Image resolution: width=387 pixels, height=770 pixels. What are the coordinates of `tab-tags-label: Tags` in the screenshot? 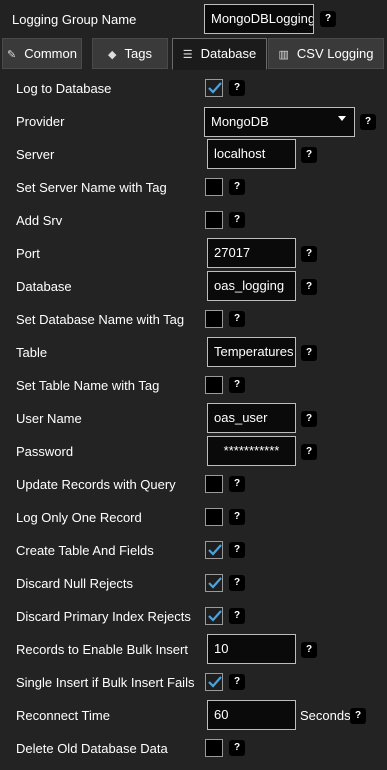 It's located at (138, 53).